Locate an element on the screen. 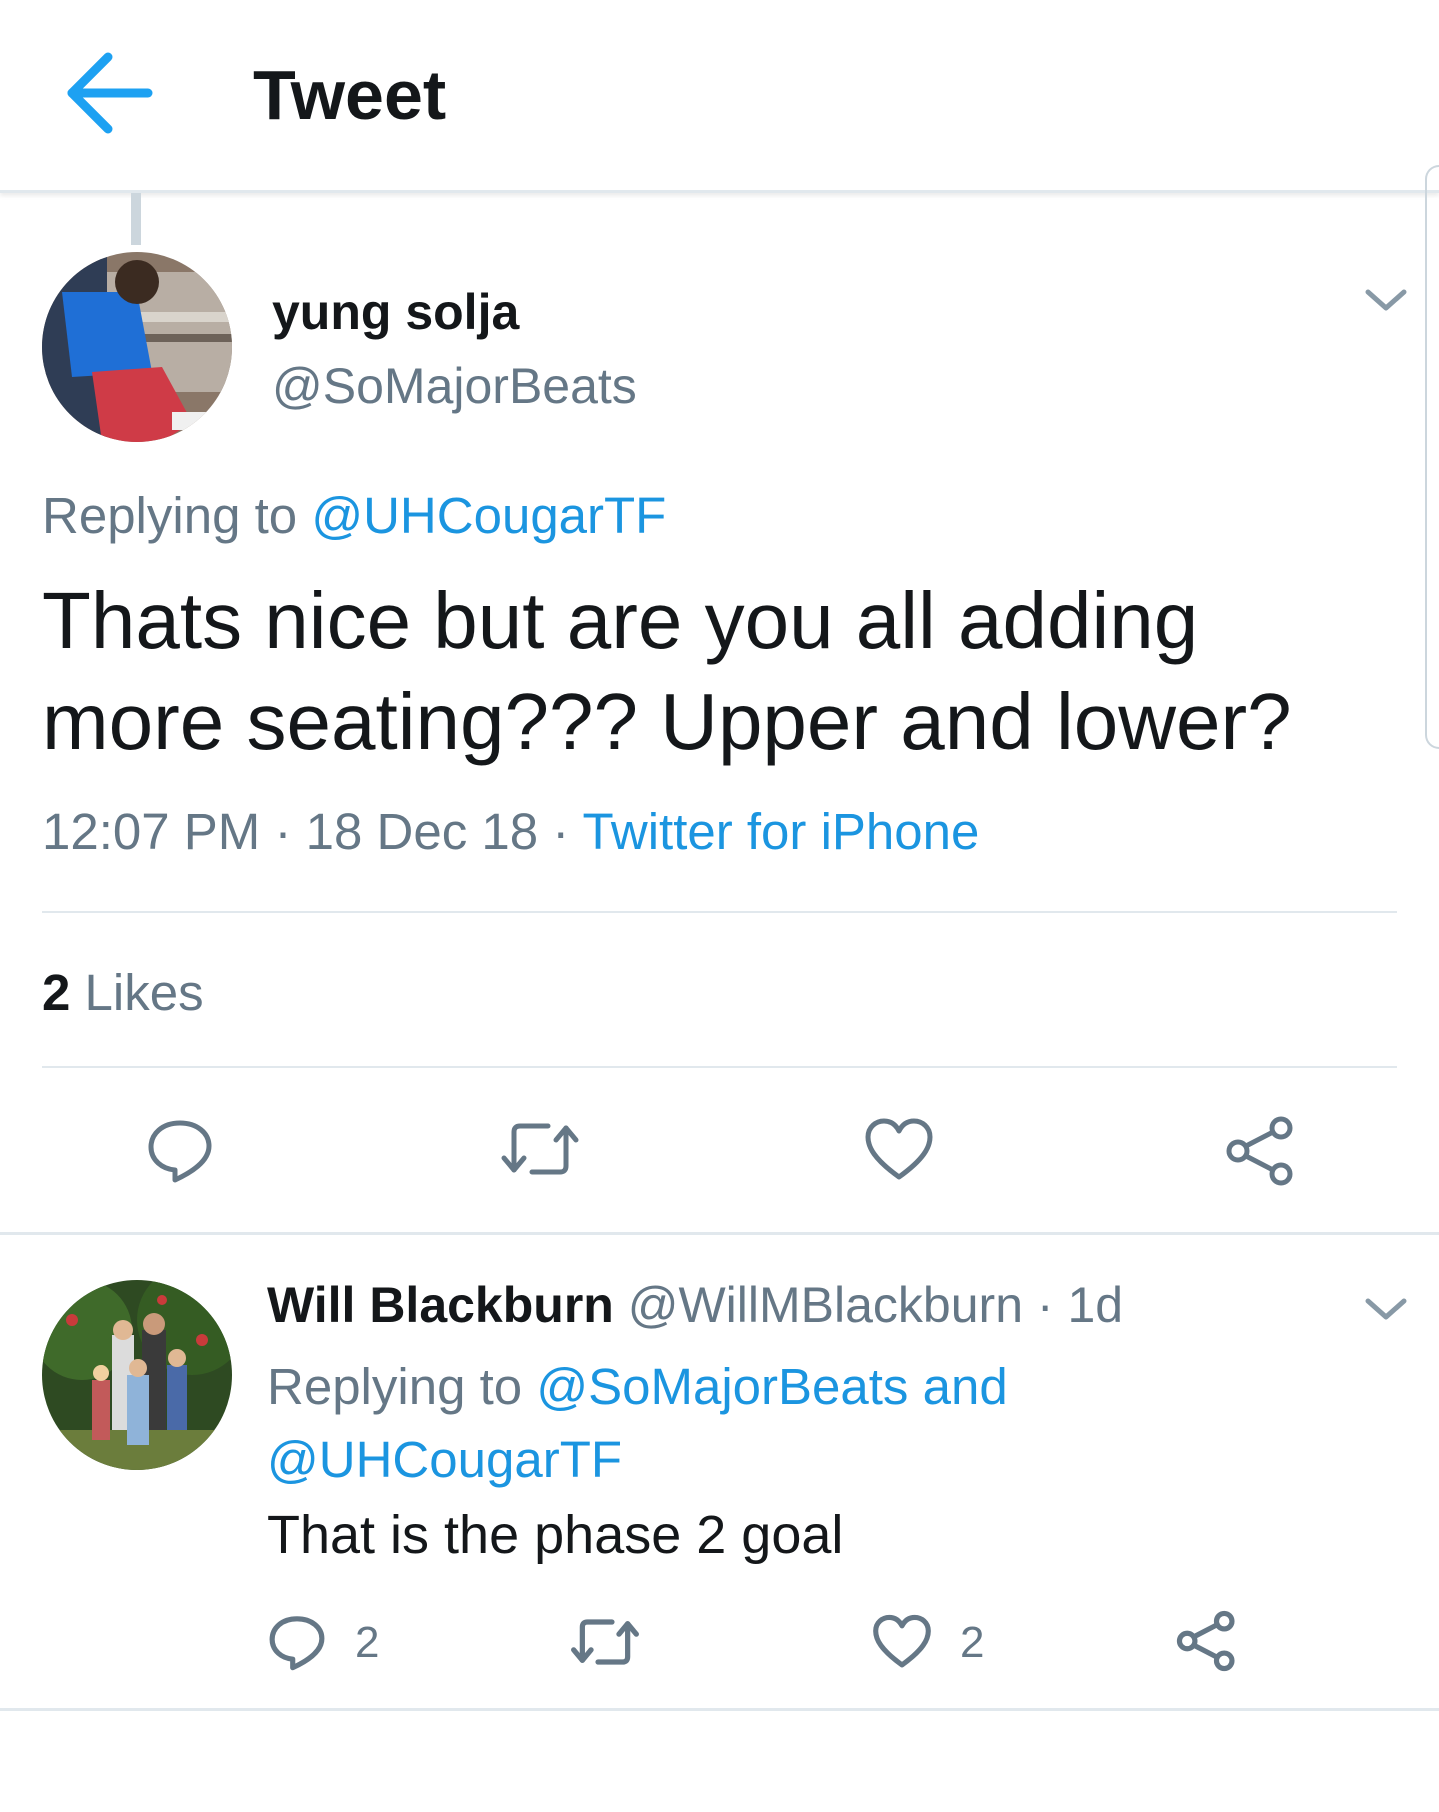 Image resolution: width=1439 pixels, height=1812 pixels. tweet-date: 18 Dec 18 is located at coordinates (422, 831).